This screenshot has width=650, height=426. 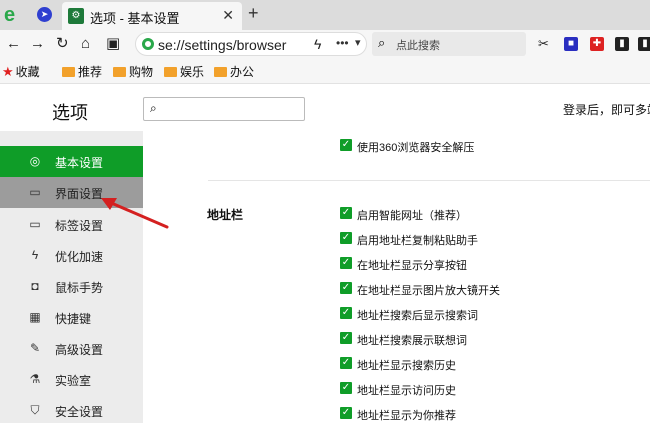 I want to click on sidebar-item-shortcuts: ▦ 快捷键, so click(x=71, y=317).